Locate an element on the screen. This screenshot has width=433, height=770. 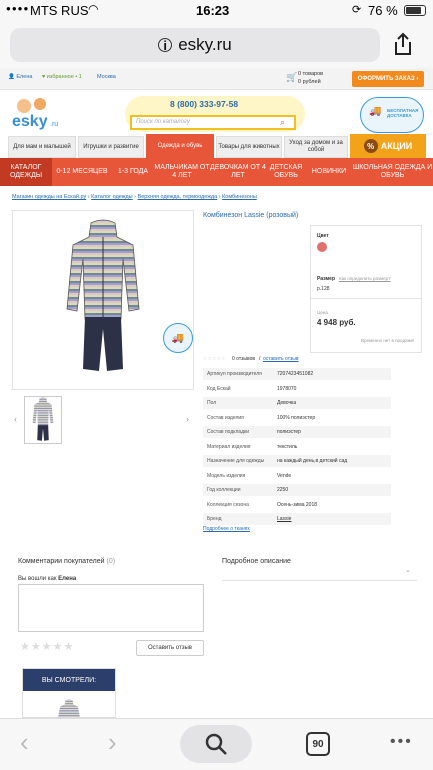
prev-thumb-arrow: ‹ is located at coordinates (15, 419).